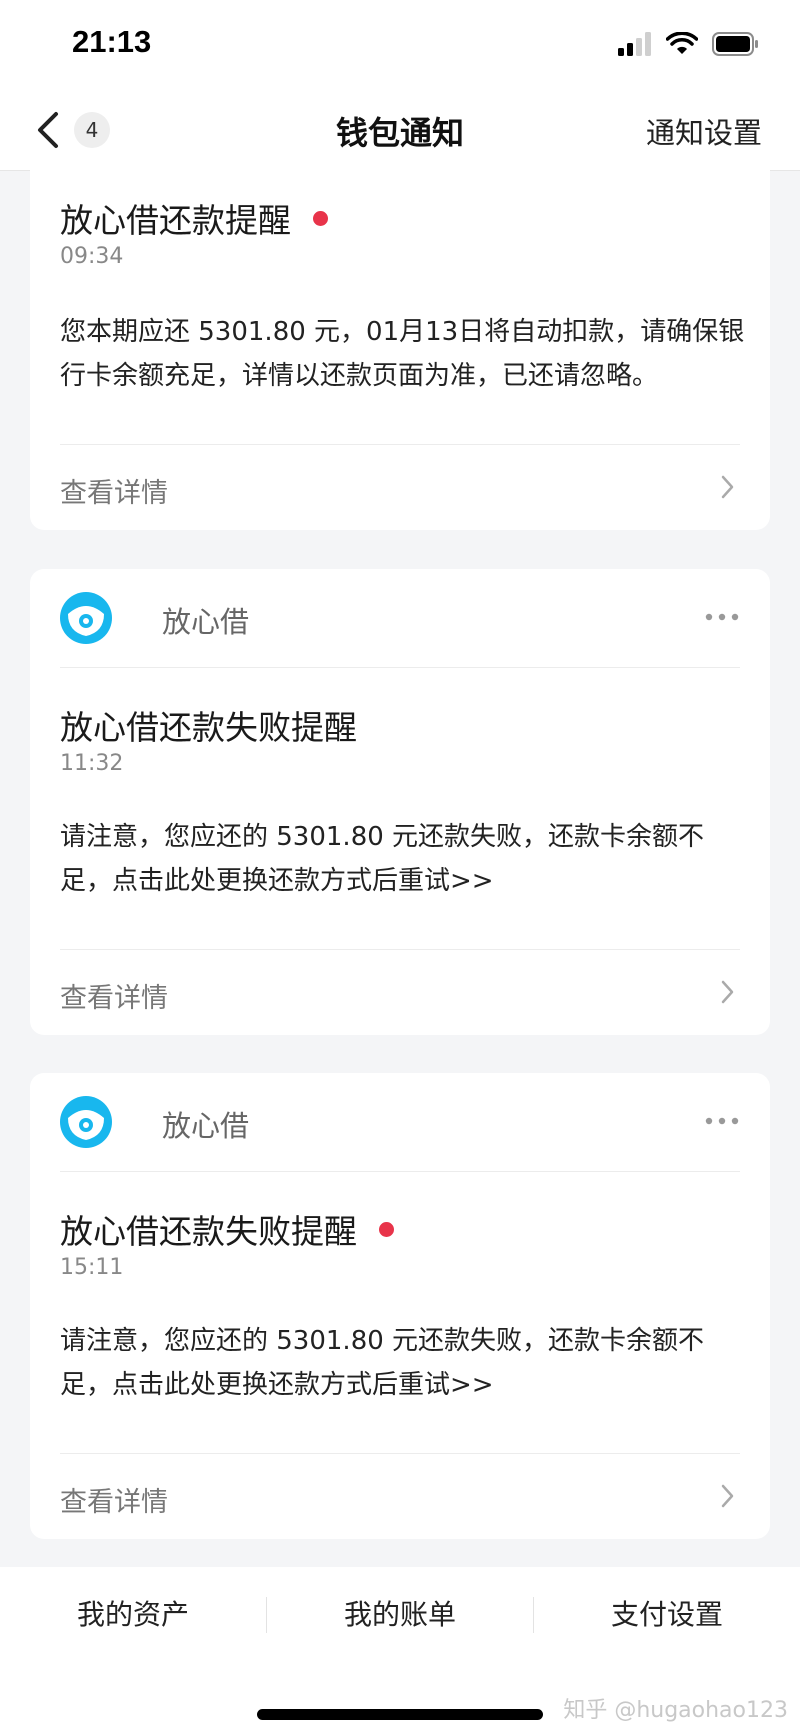 Image resolution: width=800 pixels, height=1731 pixels. I want to click on battery-icon, so click(735, 44).